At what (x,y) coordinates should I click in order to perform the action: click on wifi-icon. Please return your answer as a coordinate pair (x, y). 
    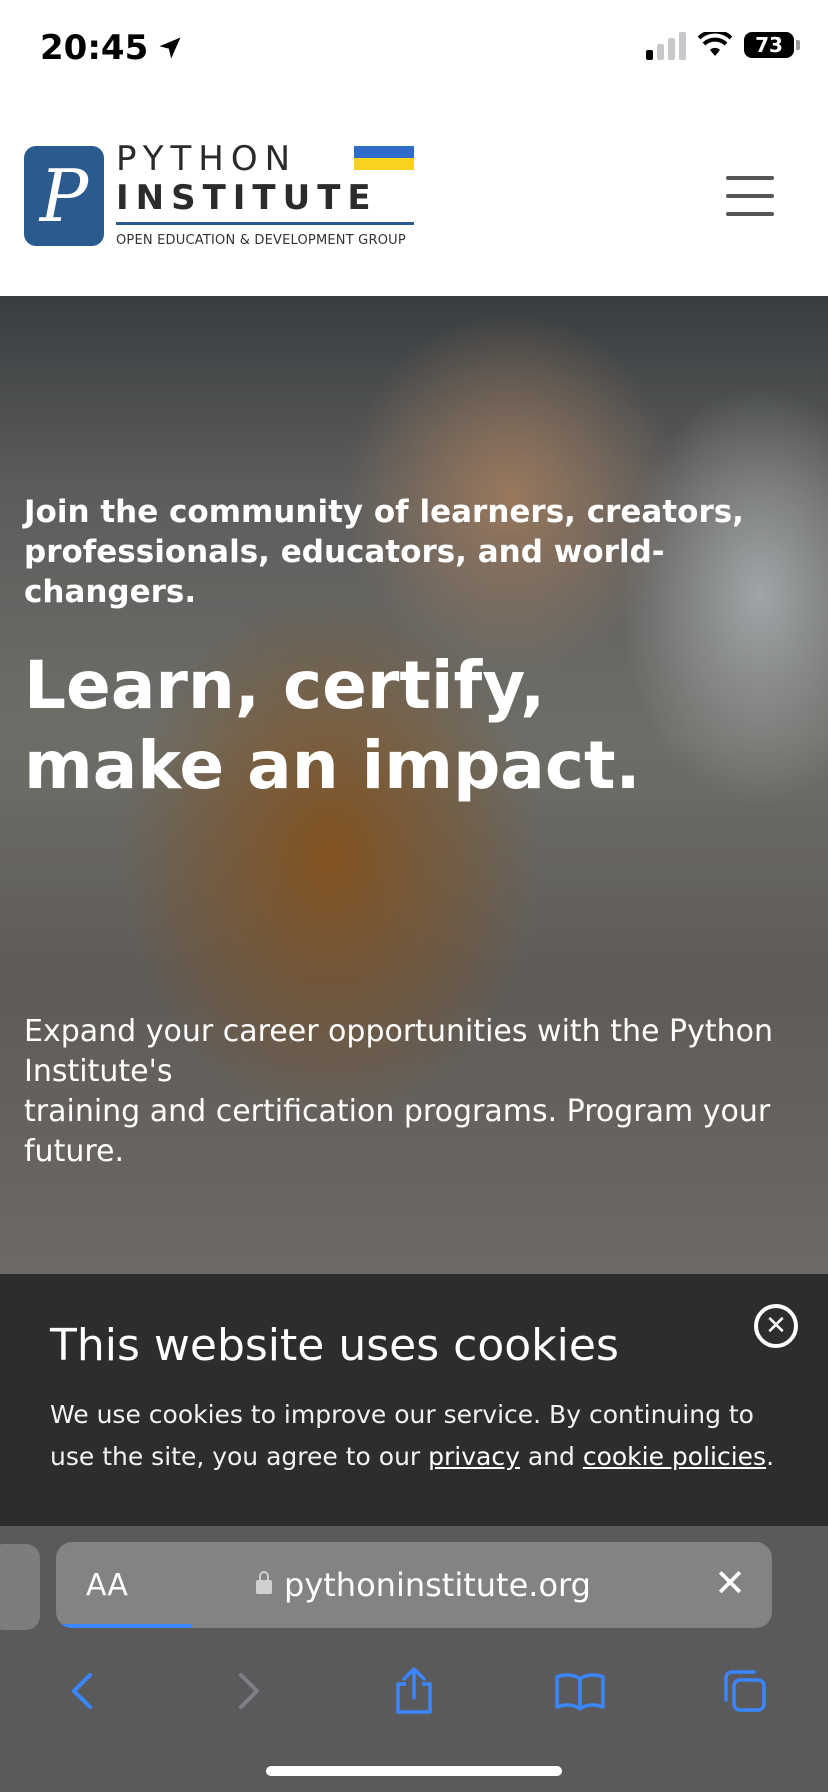
    Looking at the image, I should click on (715, 44).